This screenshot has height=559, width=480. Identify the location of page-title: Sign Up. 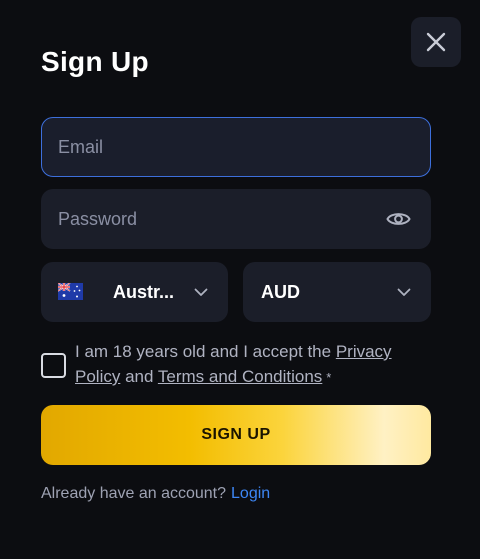
(95, 61).